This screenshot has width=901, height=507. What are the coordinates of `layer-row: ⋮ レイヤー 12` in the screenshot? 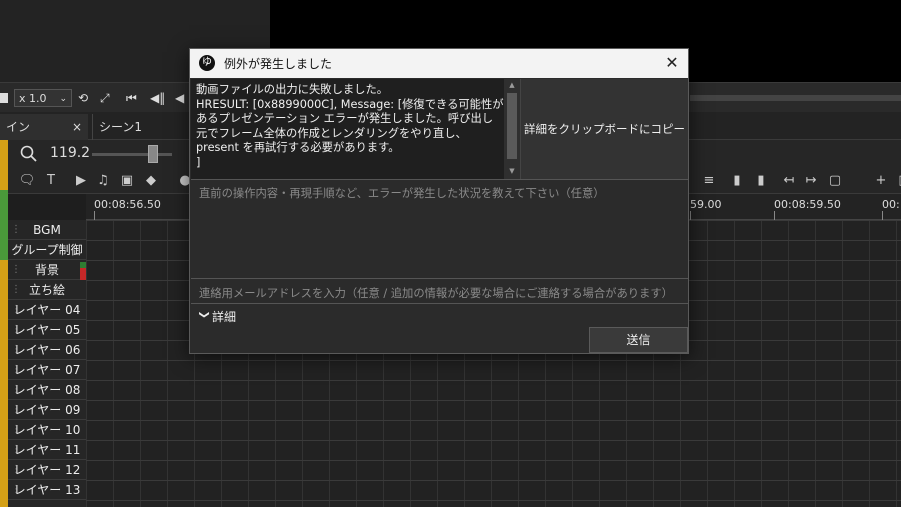 It's located at (47, 470).